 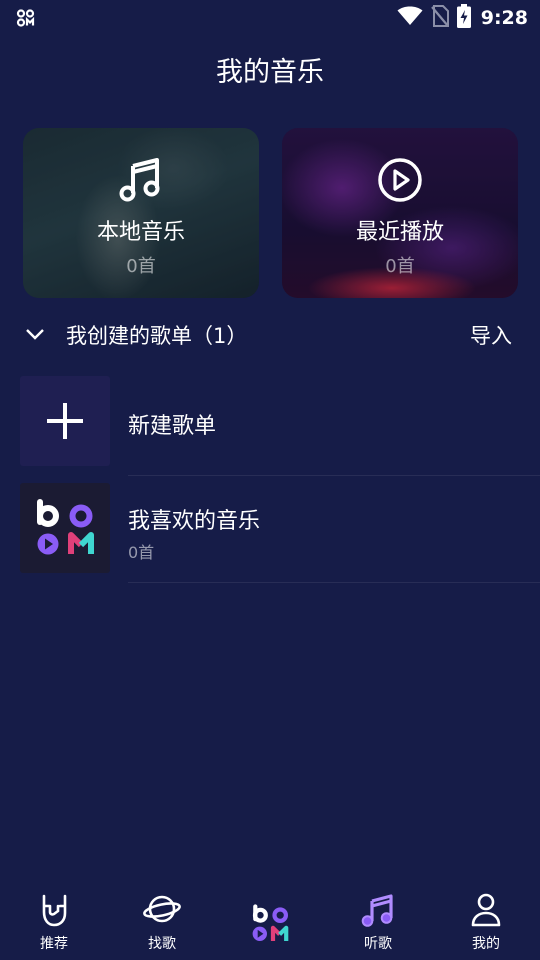 What do you see at coordinates (156, 335) in the screenshot?
I see `section-title: 我创建的歌单（1）` at bounding box center [156, 335].